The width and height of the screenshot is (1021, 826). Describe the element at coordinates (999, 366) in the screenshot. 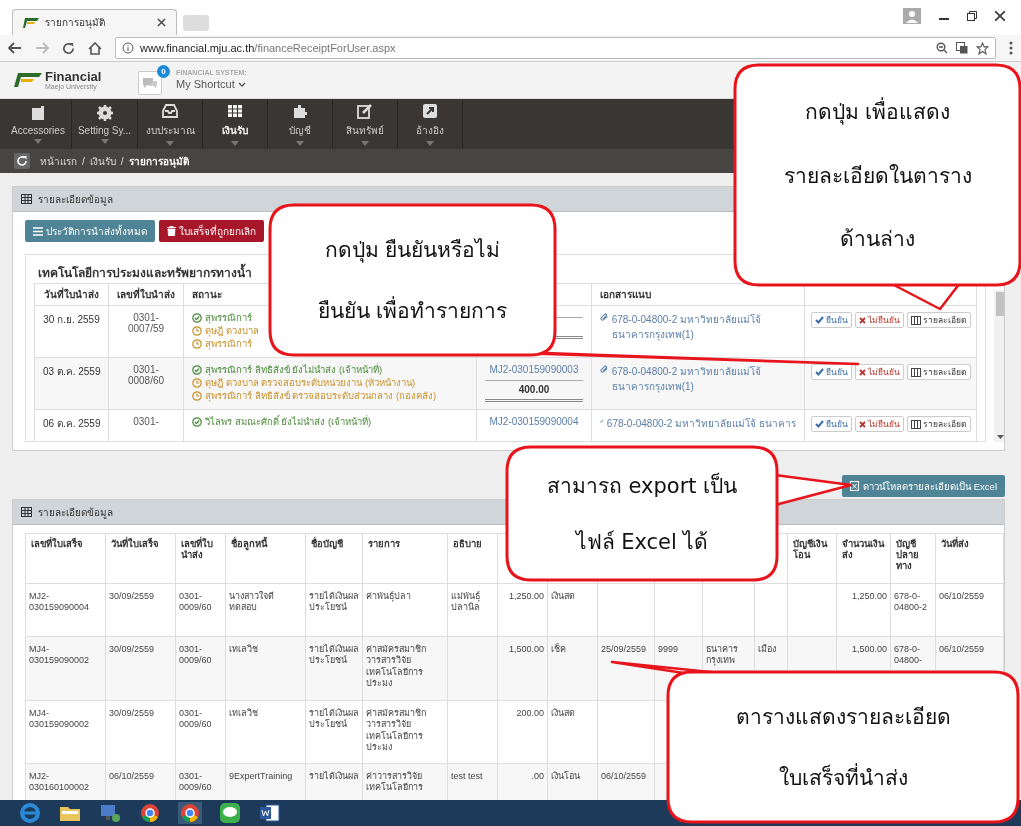

I see `scrollbar` at that location.